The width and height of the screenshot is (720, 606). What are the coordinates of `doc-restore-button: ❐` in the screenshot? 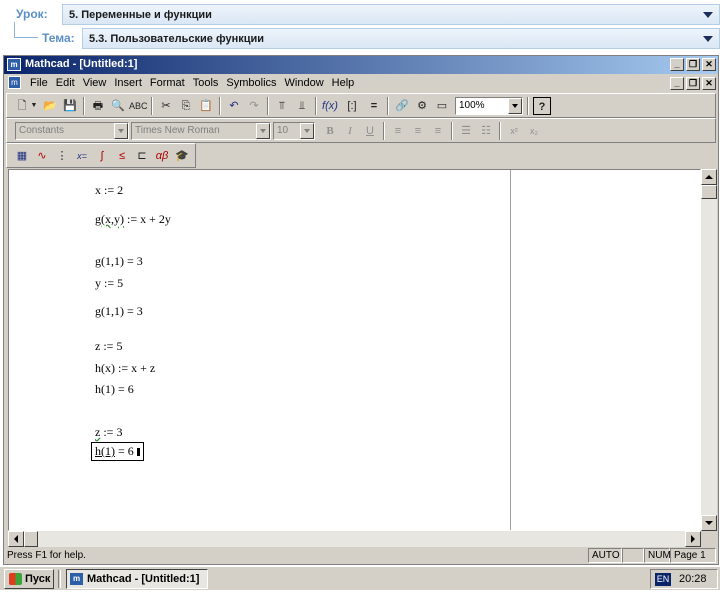 It's located at (693, 83).